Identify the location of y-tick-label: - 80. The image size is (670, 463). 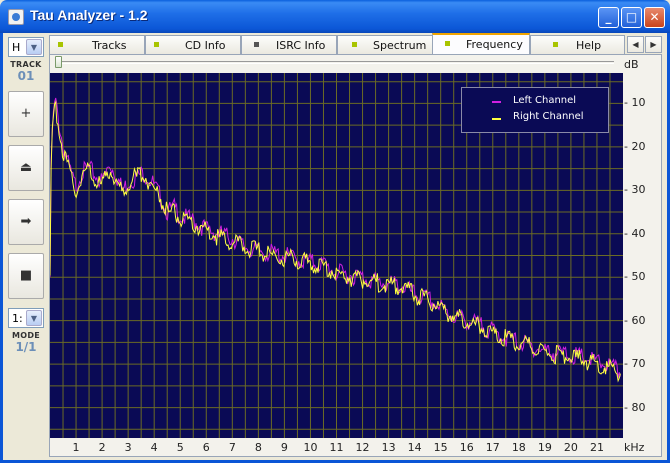
(635, 407).